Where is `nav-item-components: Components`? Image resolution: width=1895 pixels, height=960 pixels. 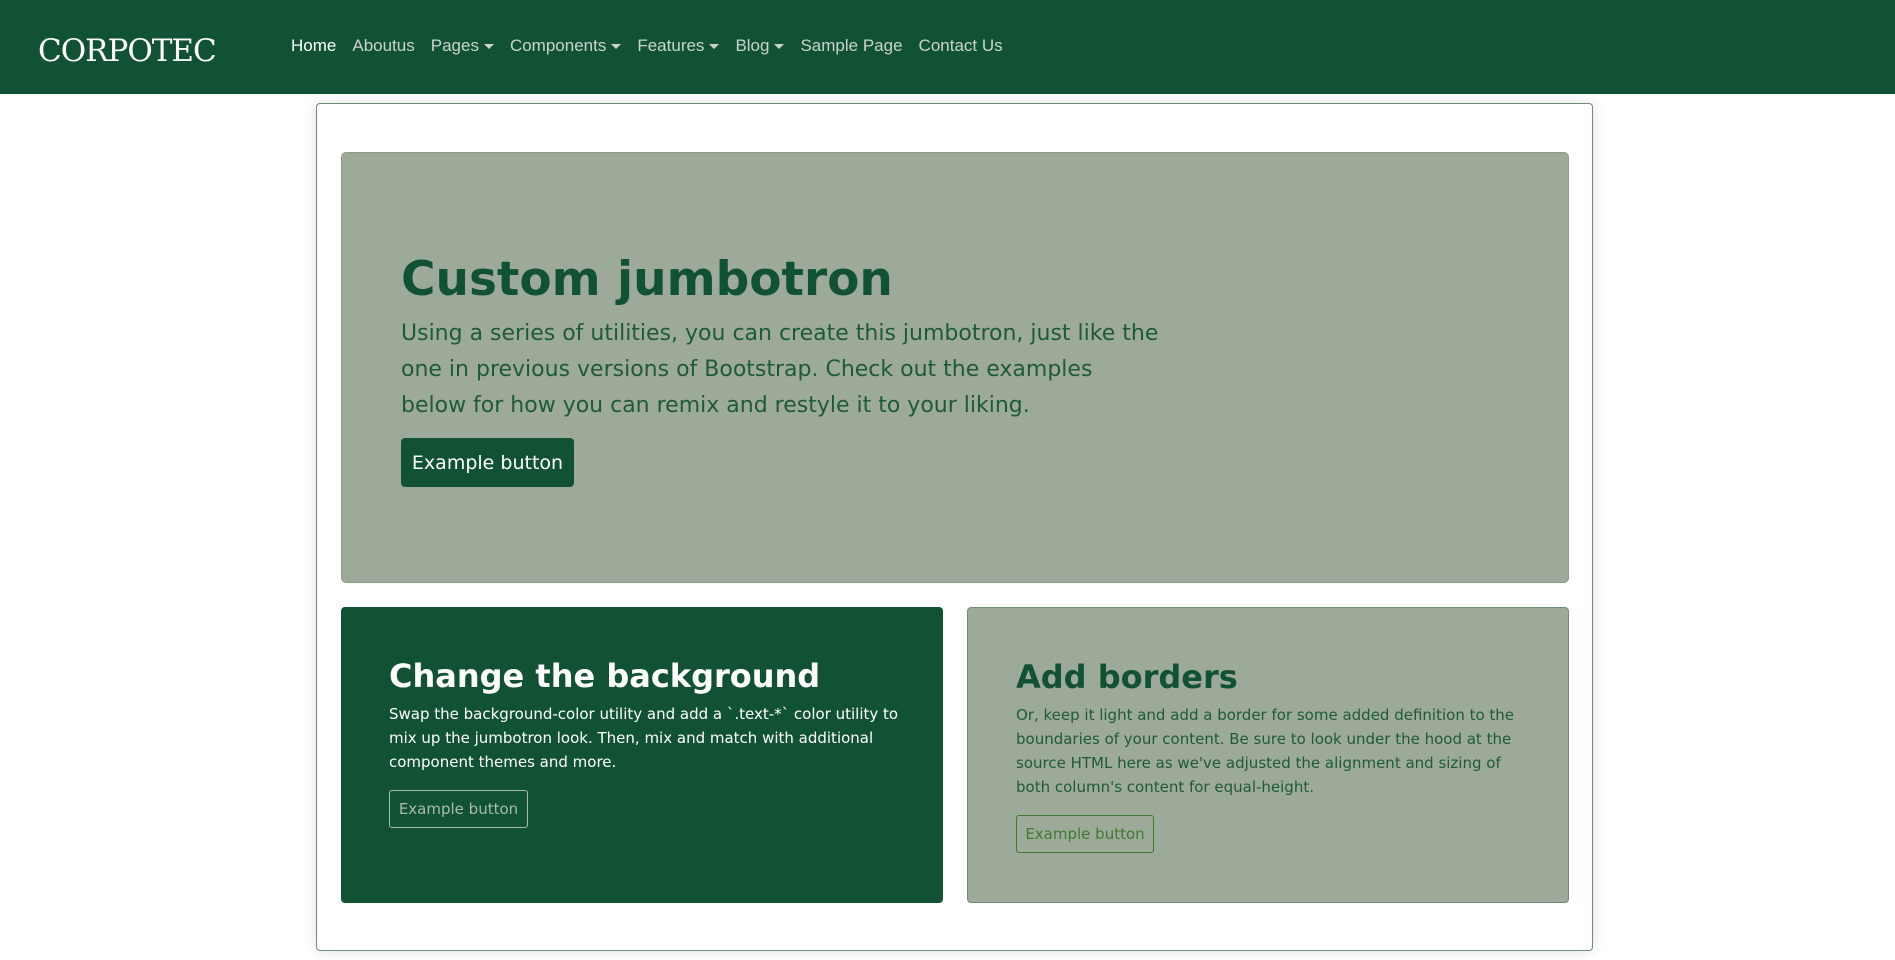 nav-item-components: Components is located at coordinates (565, 46).